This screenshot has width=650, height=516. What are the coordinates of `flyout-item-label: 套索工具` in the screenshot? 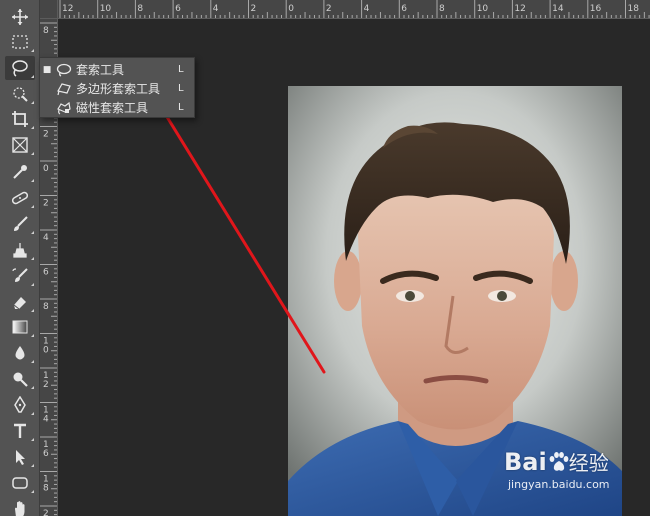 It's located at (100, 70).